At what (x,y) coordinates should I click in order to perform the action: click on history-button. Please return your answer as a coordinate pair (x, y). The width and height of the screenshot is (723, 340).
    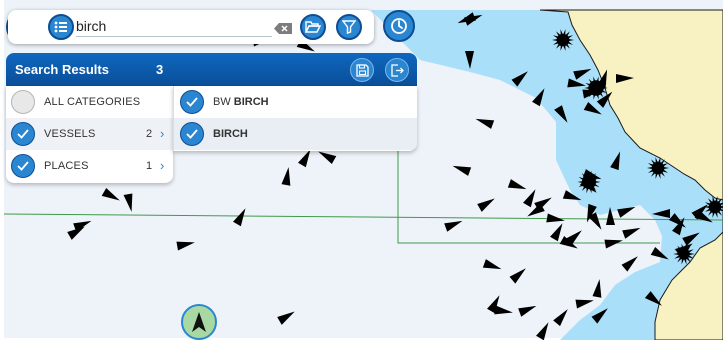
    Looking at the image, I should click on (399, 26).